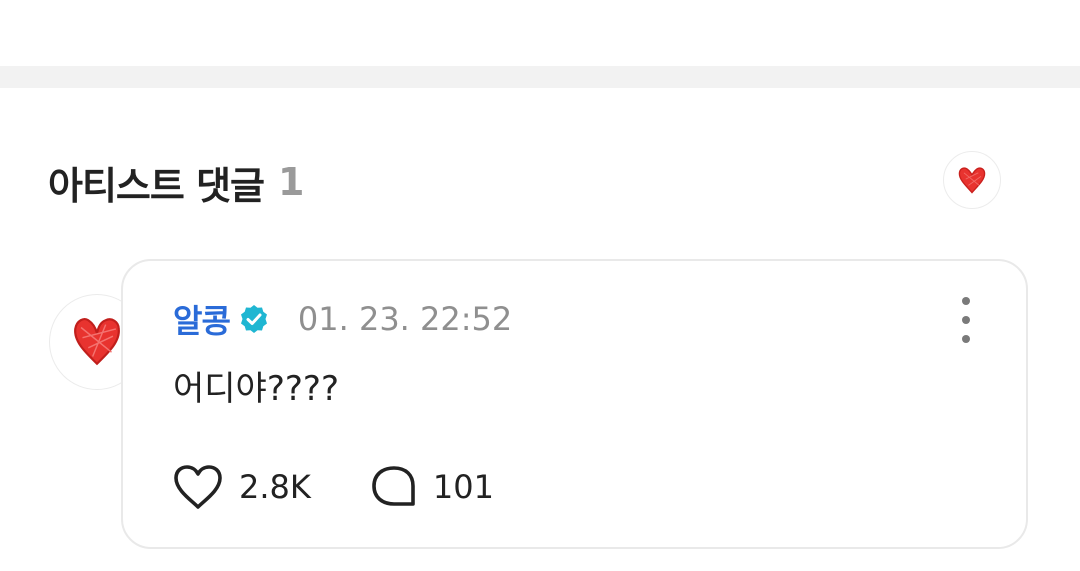  What do you see at coordinates (966, 320) in the screenshot?
I see `more-options-button` at bounding box center [966, 320].